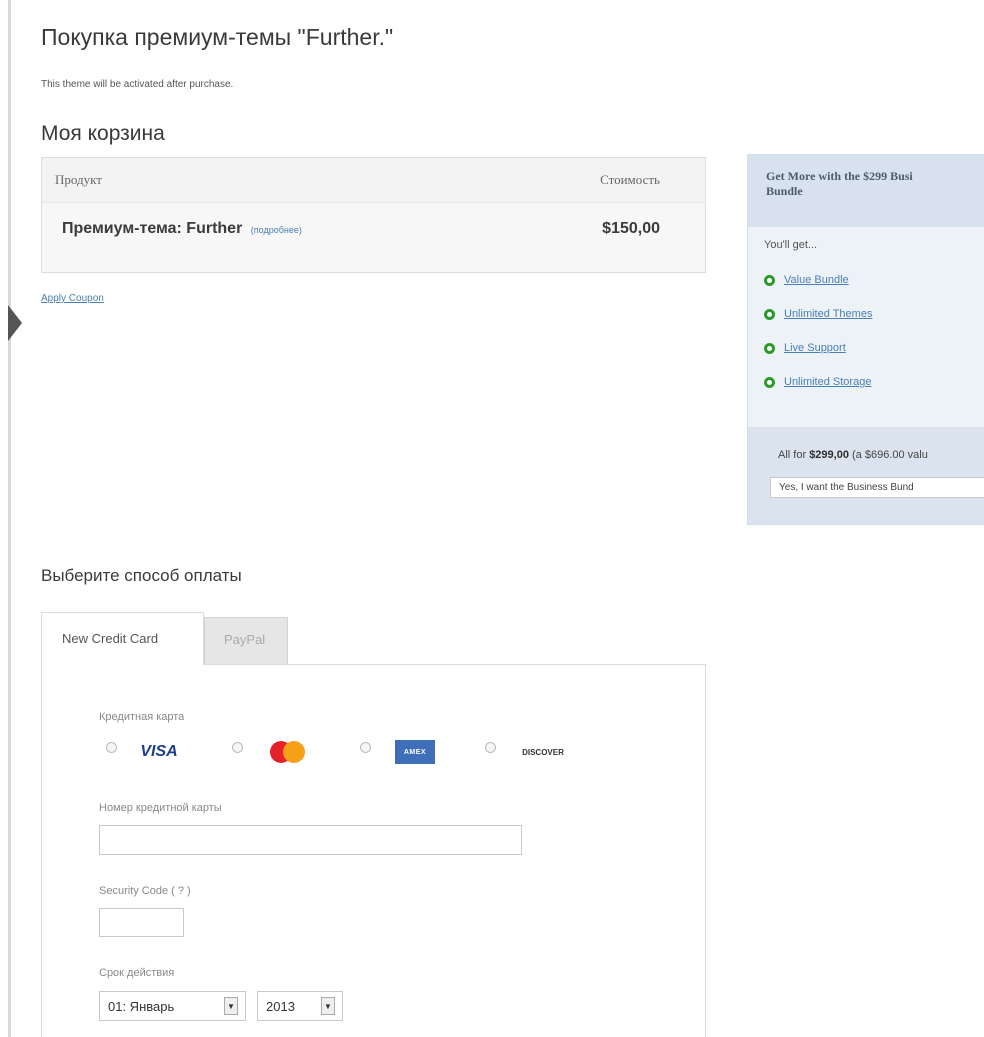 This screenshot has width=984, height=1037. What do you see at coordinates (111, 747) in the screenshot?
I see `card-radio-visa` at bounding box center [111, 747].